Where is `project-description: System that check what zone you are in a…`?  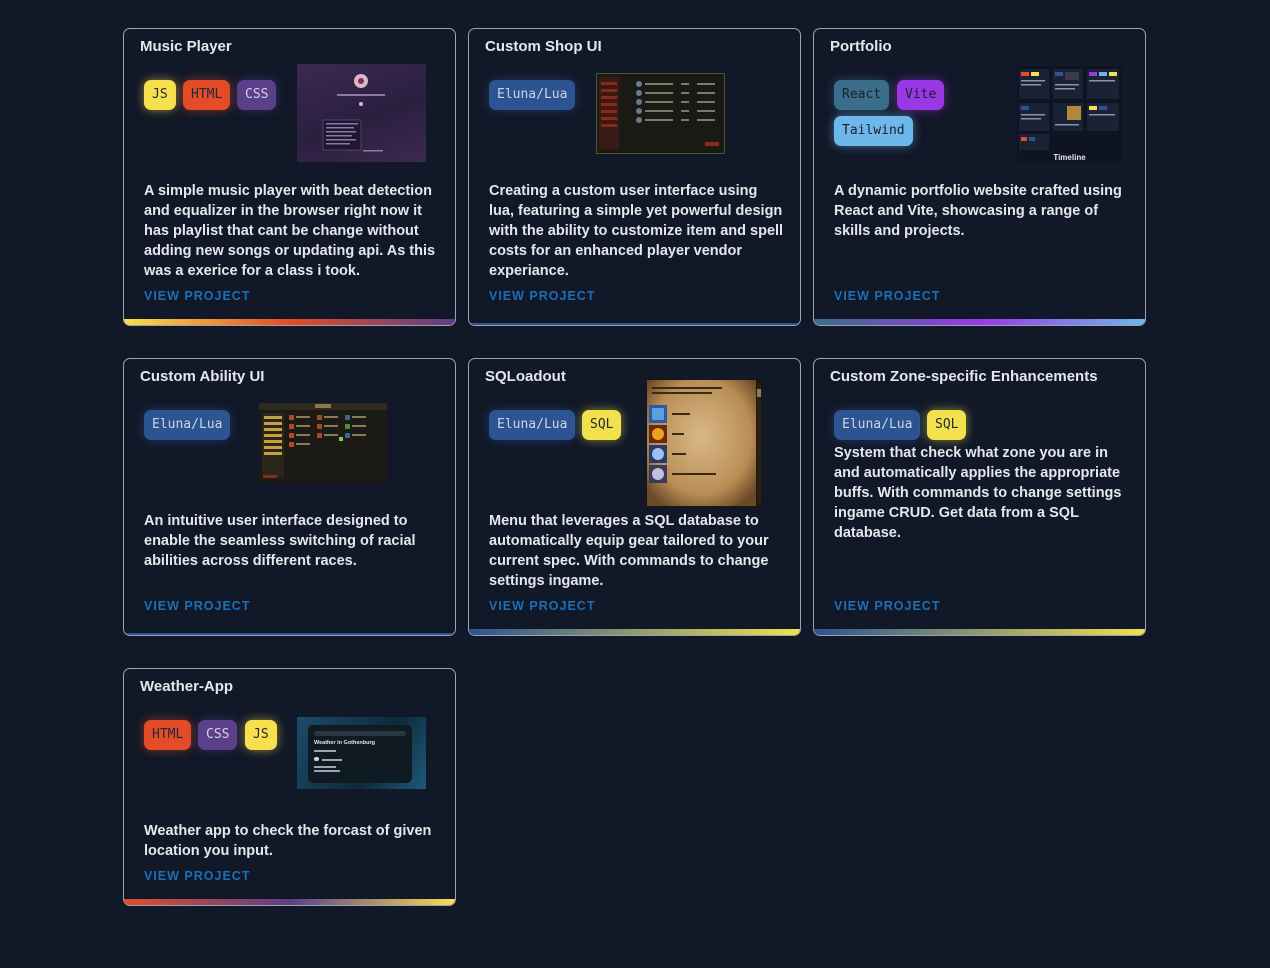 project-description: System that check what zone you are in a… is located at coordinates (978, 493).